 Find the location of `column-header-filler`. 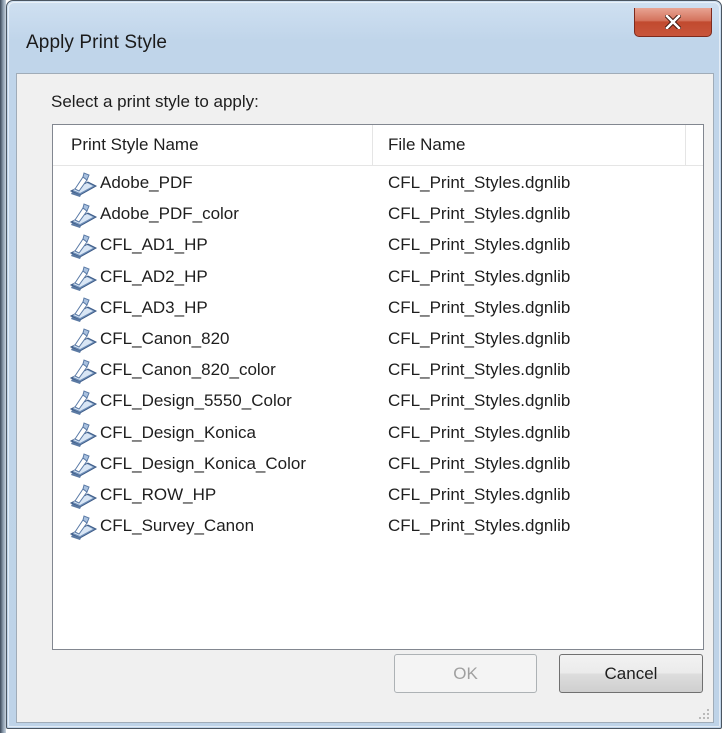

column-header-filler is located at coordinates (694, 145).